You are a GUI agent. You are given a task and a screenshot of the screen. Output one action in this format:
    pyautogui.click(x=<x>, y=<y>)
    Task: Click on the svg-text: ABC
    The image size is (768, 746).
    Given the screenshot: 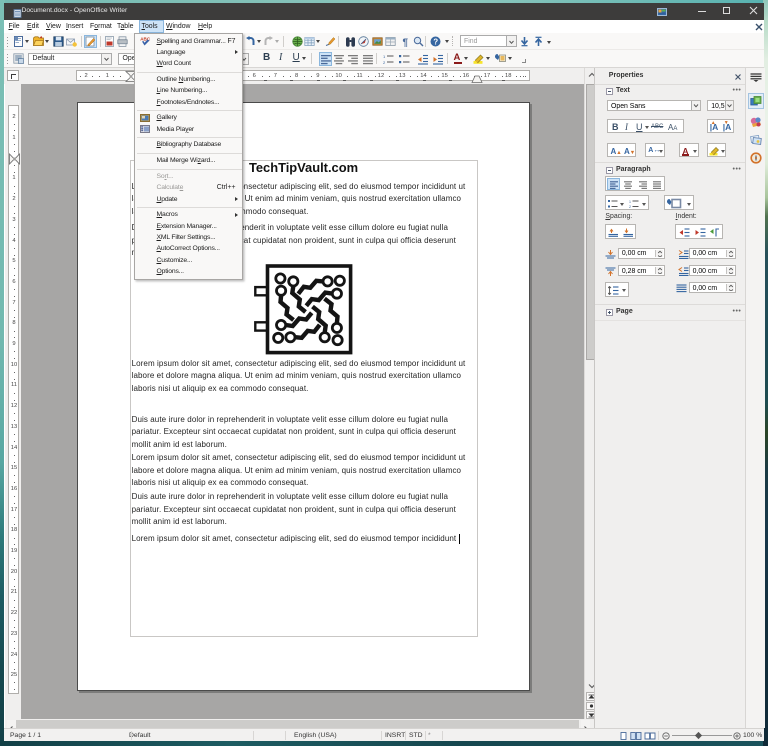 What is the action you would take?
    pyautogui.click(x=145, y=39)
    